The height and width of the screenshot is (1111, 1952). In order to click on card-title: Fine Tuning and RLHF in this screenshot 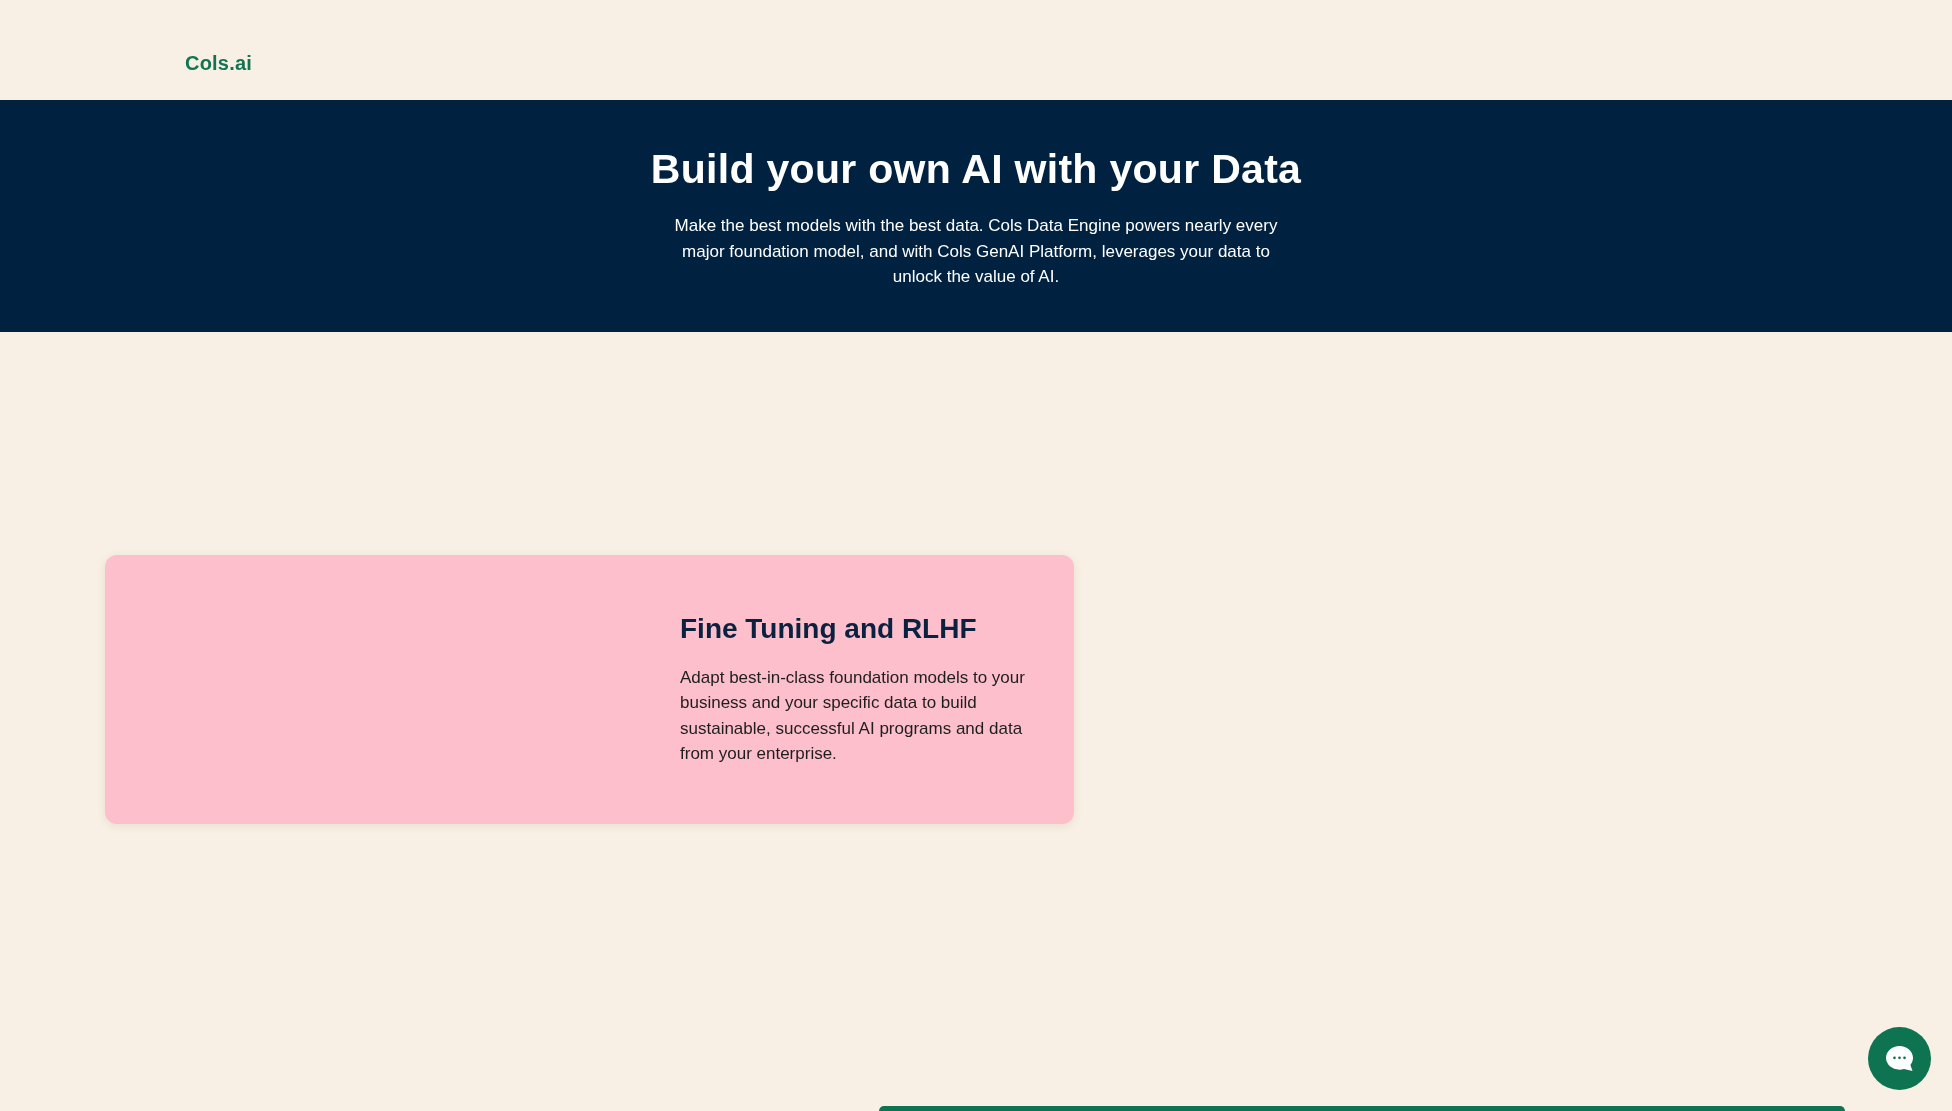, I will do `click(829, 629)`.